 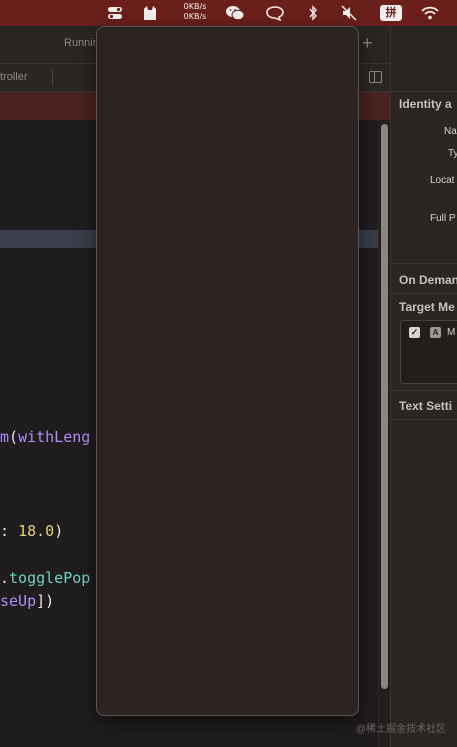 I want to click on bluetooth-icon, so click(x=313, y=13).